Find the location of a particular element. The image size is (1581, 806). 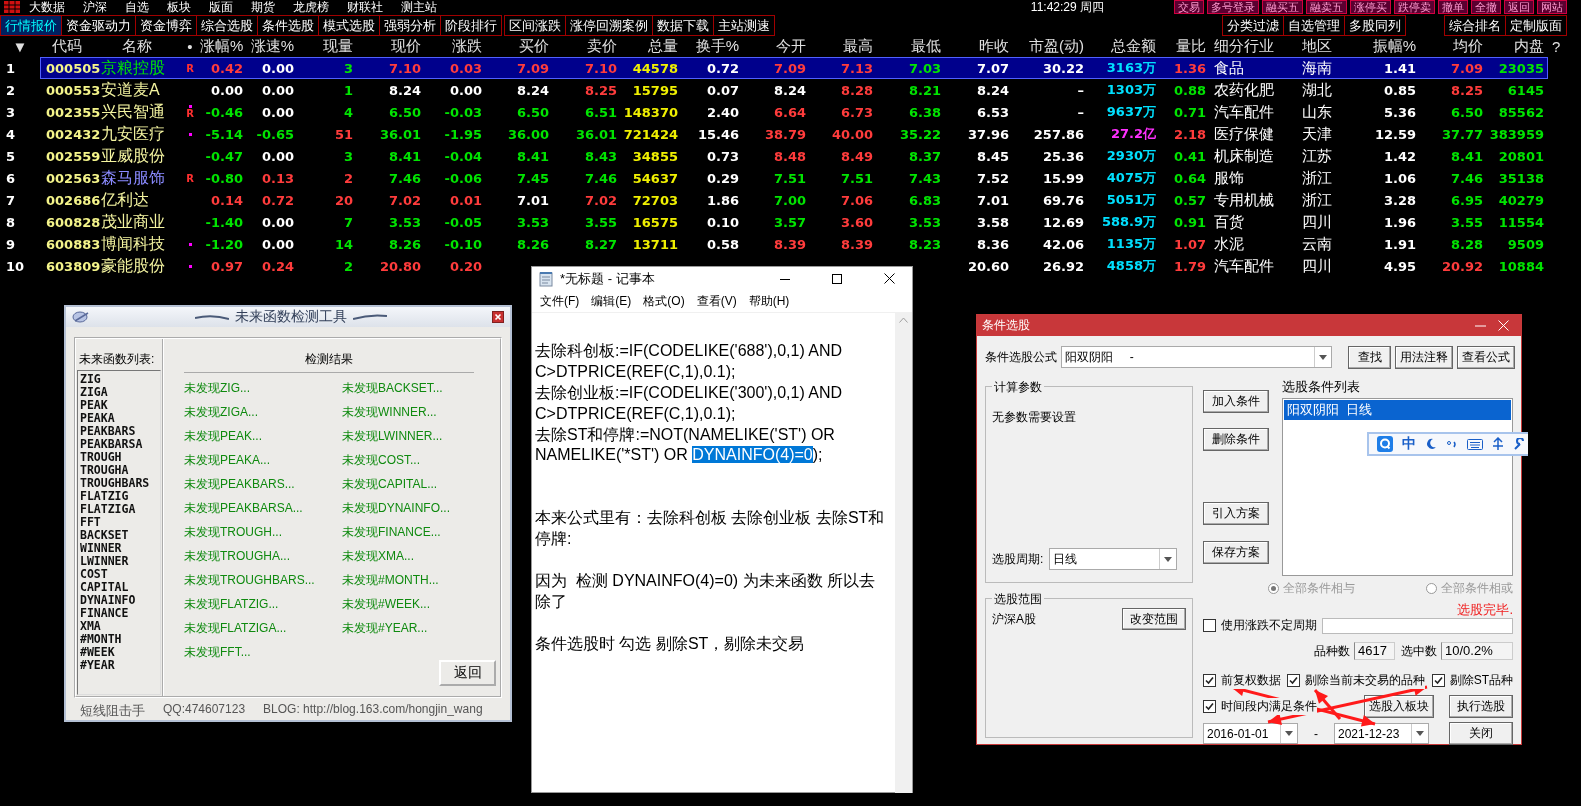

menu-item: 大数据 is located at coordinates (47, 7).